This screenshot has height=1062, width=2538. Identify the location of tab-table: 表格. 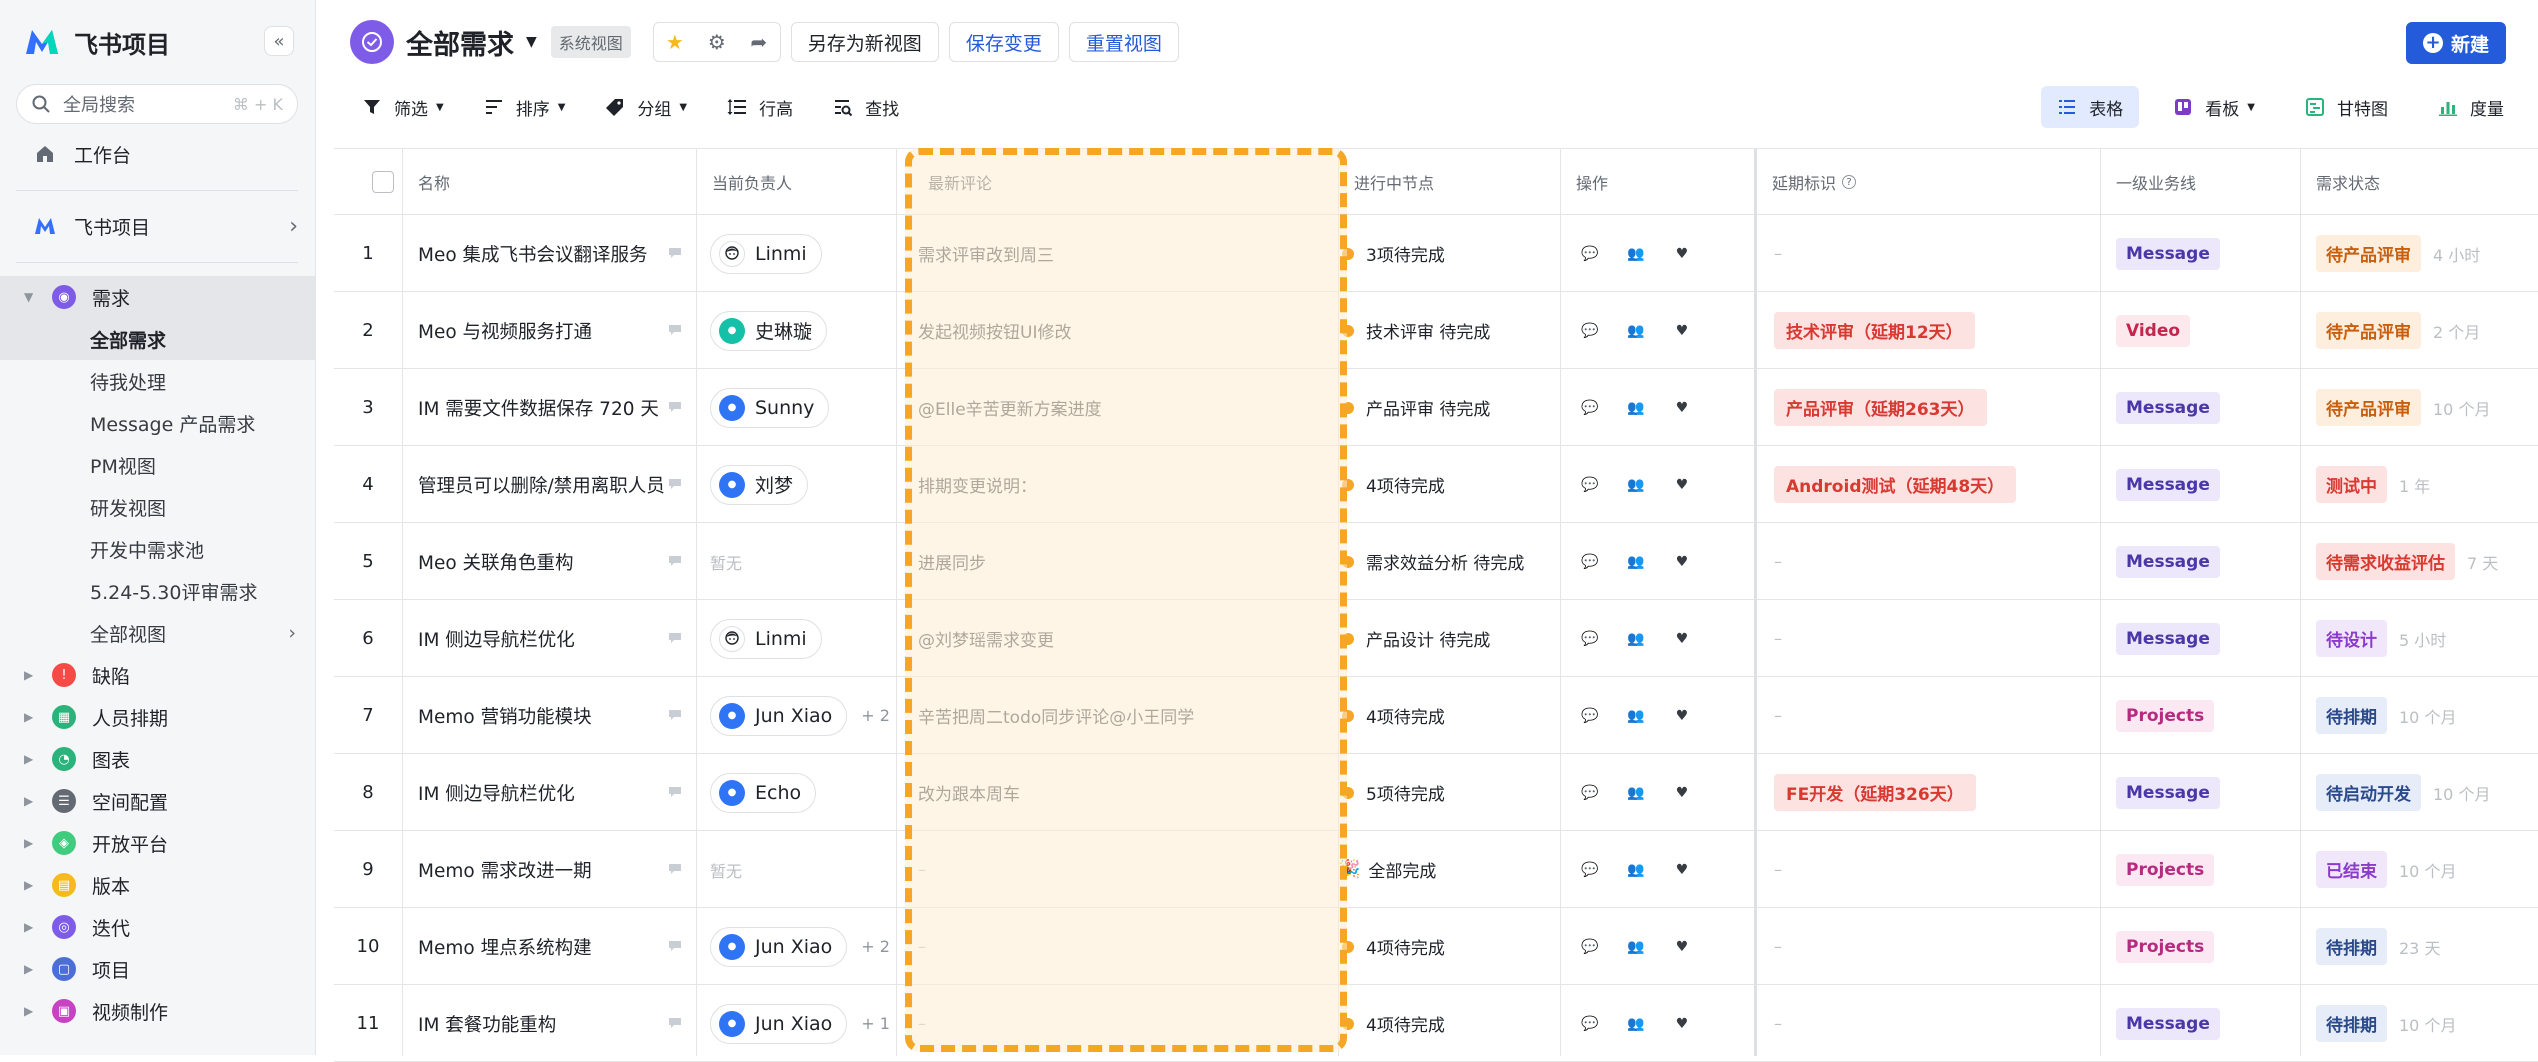
(2090, 107).